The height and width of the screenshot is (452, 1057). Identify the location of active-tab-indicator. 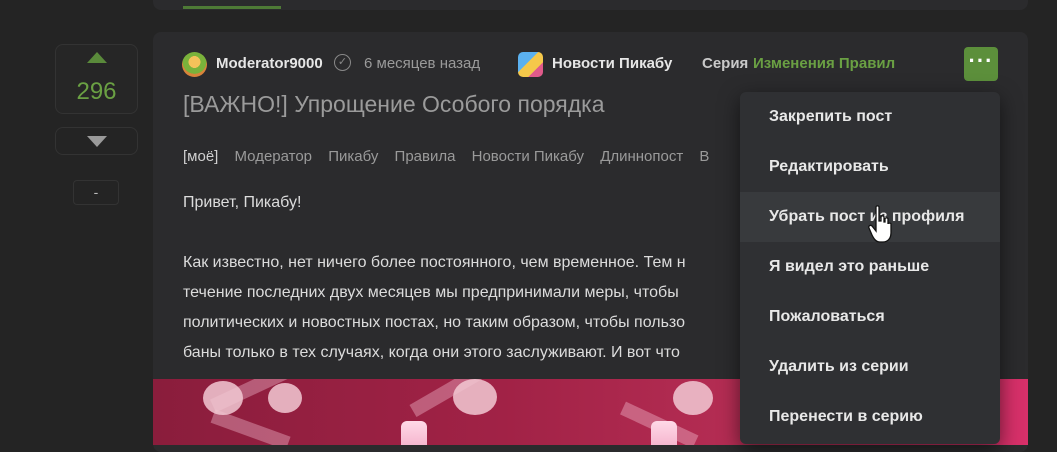
(232, 7).